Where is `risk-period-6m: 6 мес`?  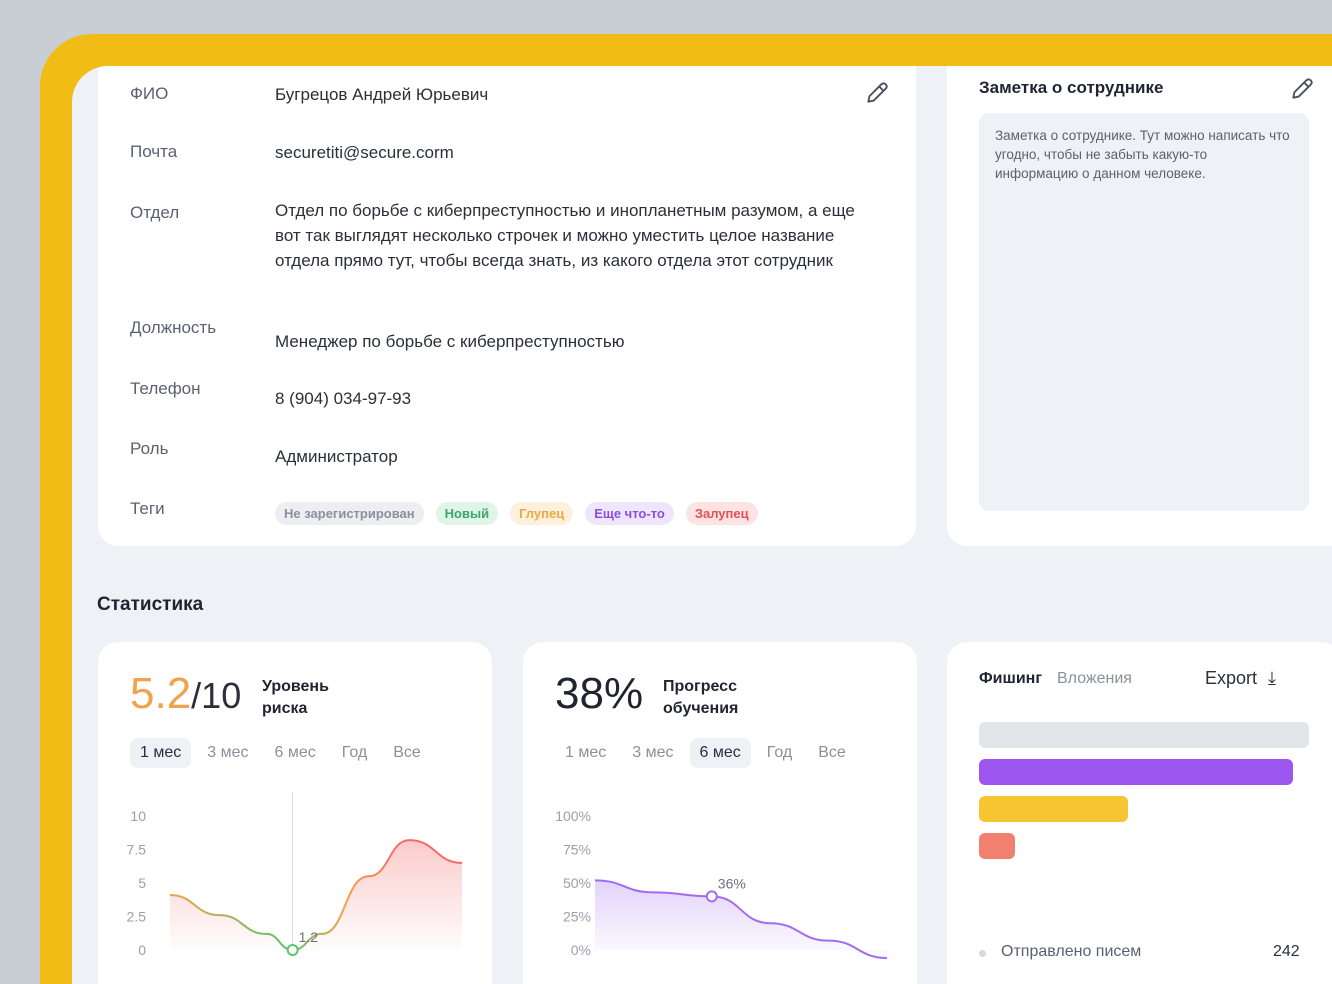 risk-period-6m: 6 мес is located at coordinates (295, 753).